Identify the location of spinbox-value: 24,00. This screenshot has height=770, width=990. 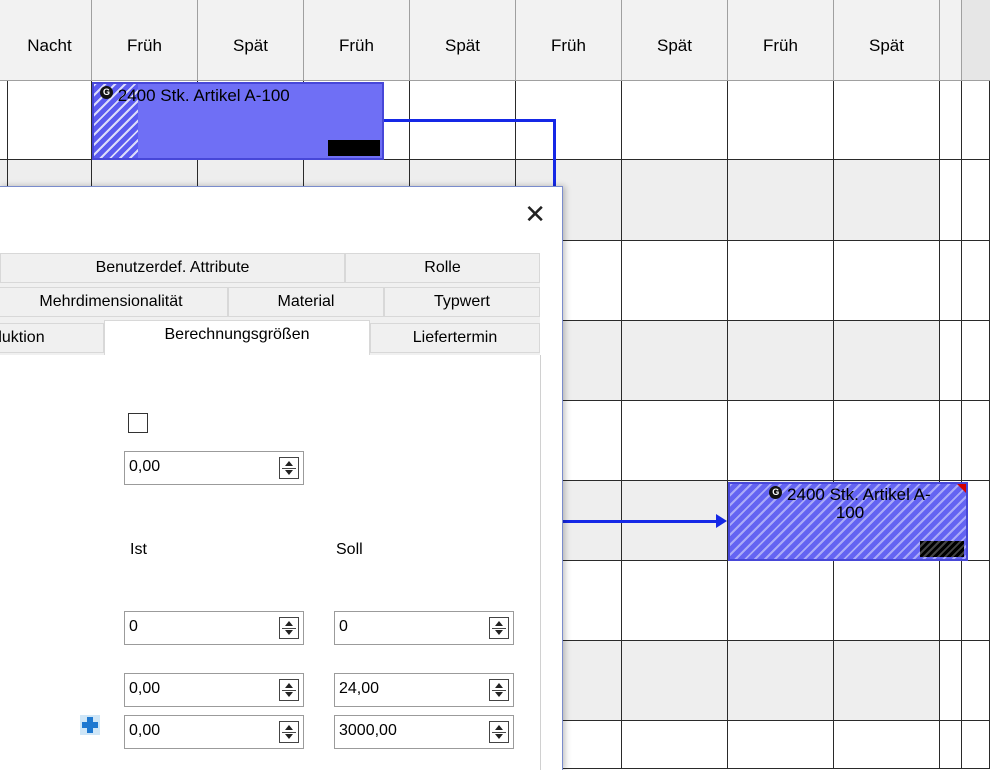
(359, 688).